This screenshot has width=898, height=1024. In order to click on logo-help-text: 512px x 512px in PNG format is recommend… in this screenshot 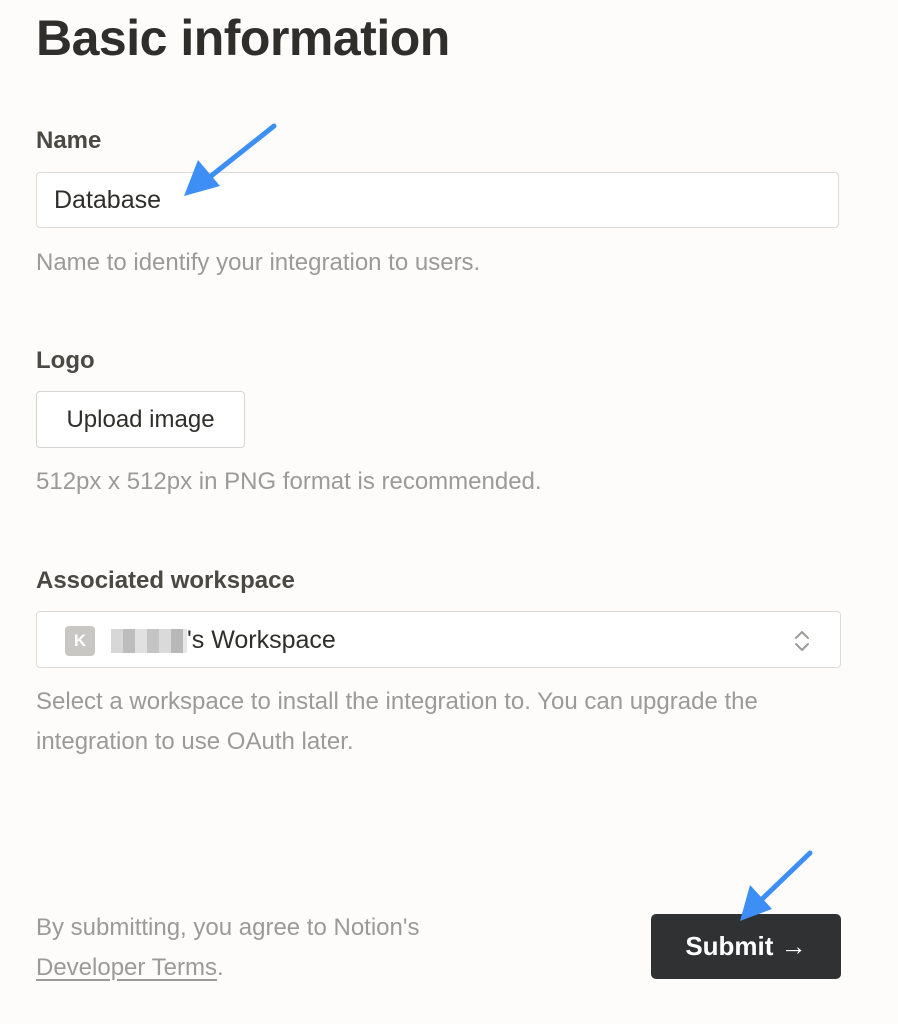, I will do `click(289, 481)`.